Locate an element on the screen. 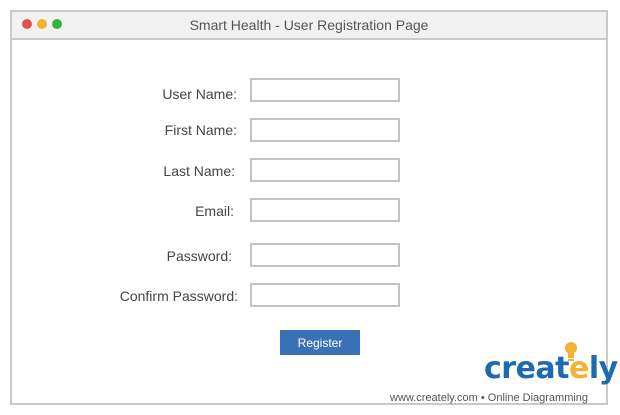 The height and width of the screenshot is (415, 620). last-name-input is located at coordinates (325, 170).